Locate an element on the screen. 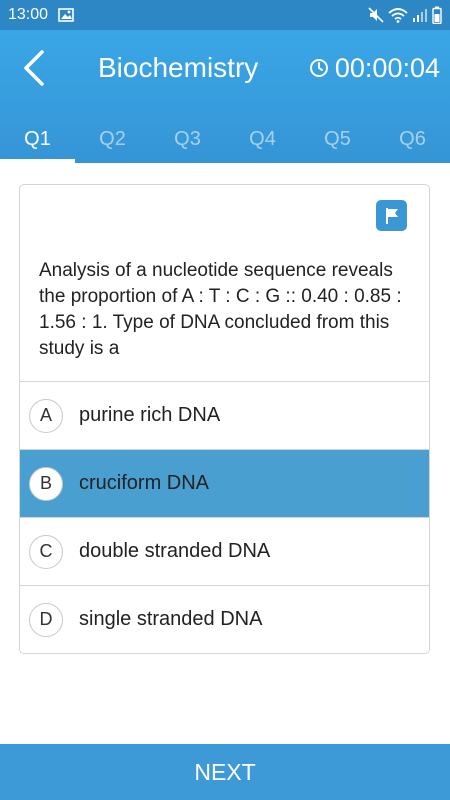 Image resolution: width=450 pixels, height=800 pixels. tab-q4: Q4 is located at coordinates (262, 139).